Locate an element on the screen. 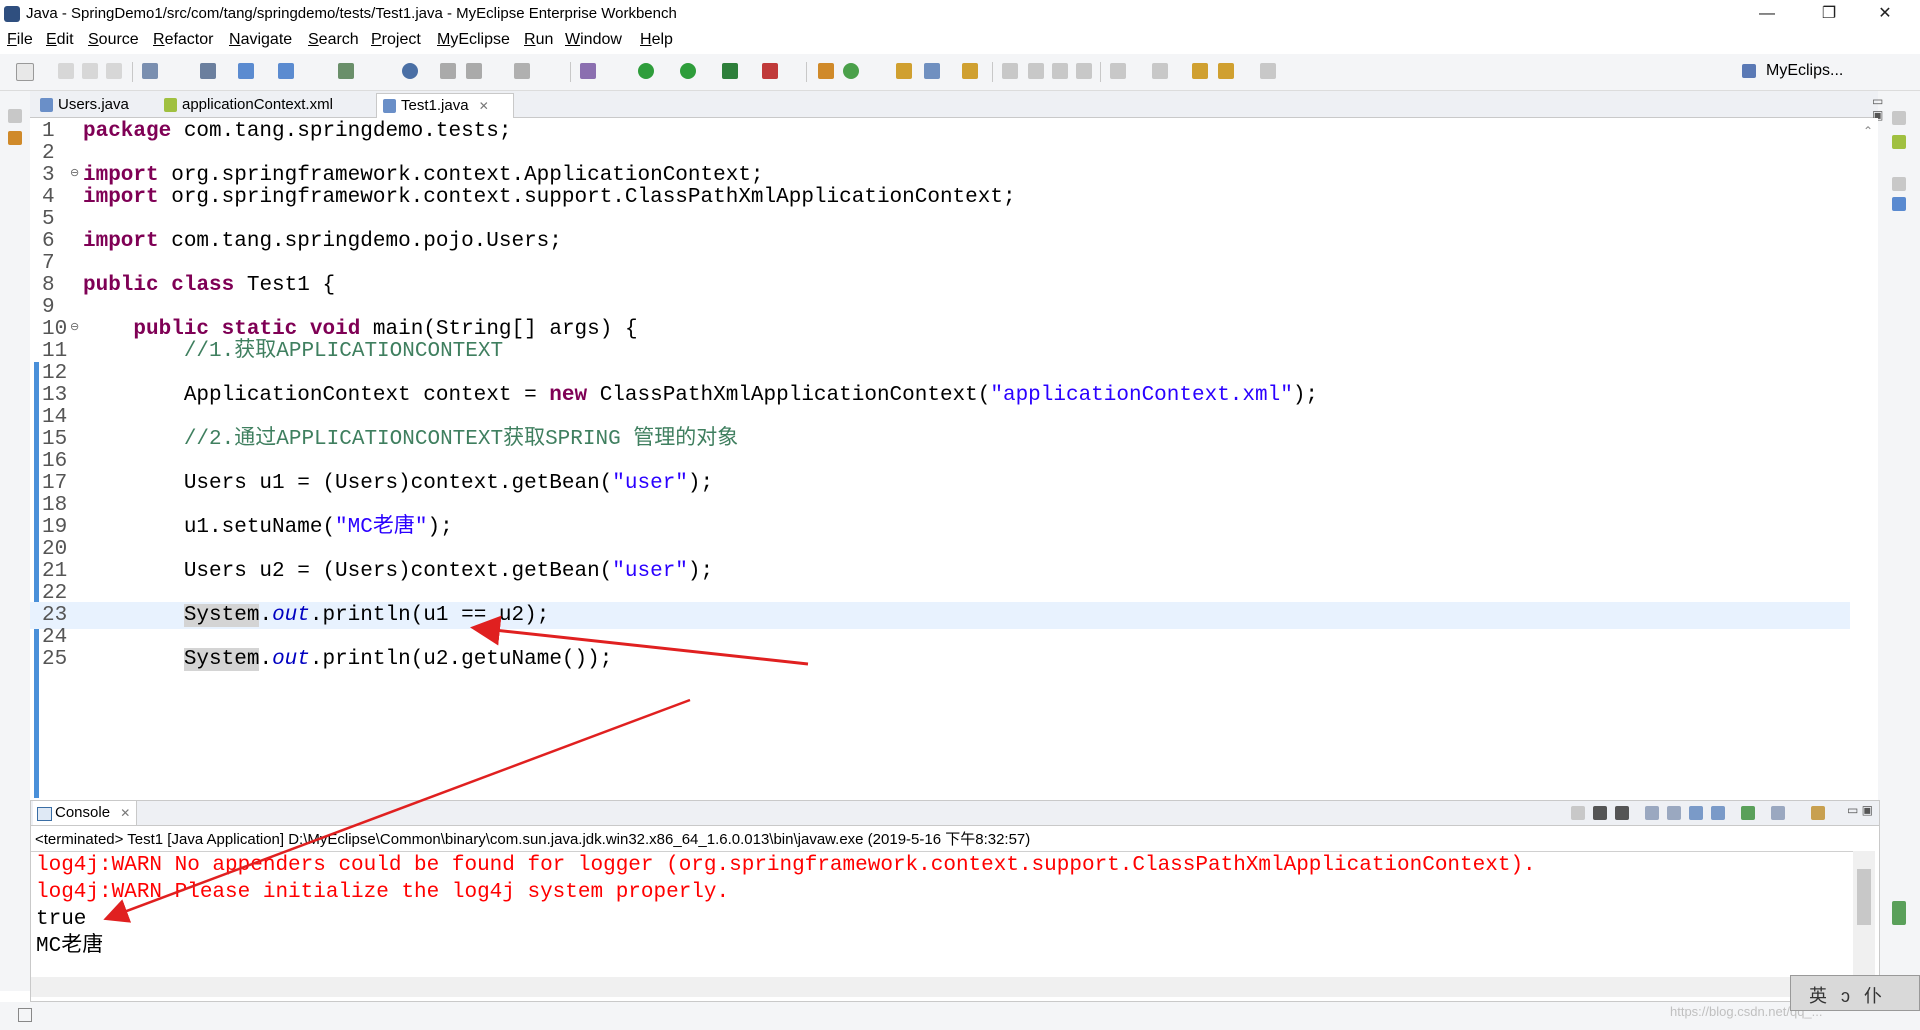 The width and height of the screenshot is (1920, 1030). scroll-up-icon: ⌃ is located at coordinates (1868, 131).